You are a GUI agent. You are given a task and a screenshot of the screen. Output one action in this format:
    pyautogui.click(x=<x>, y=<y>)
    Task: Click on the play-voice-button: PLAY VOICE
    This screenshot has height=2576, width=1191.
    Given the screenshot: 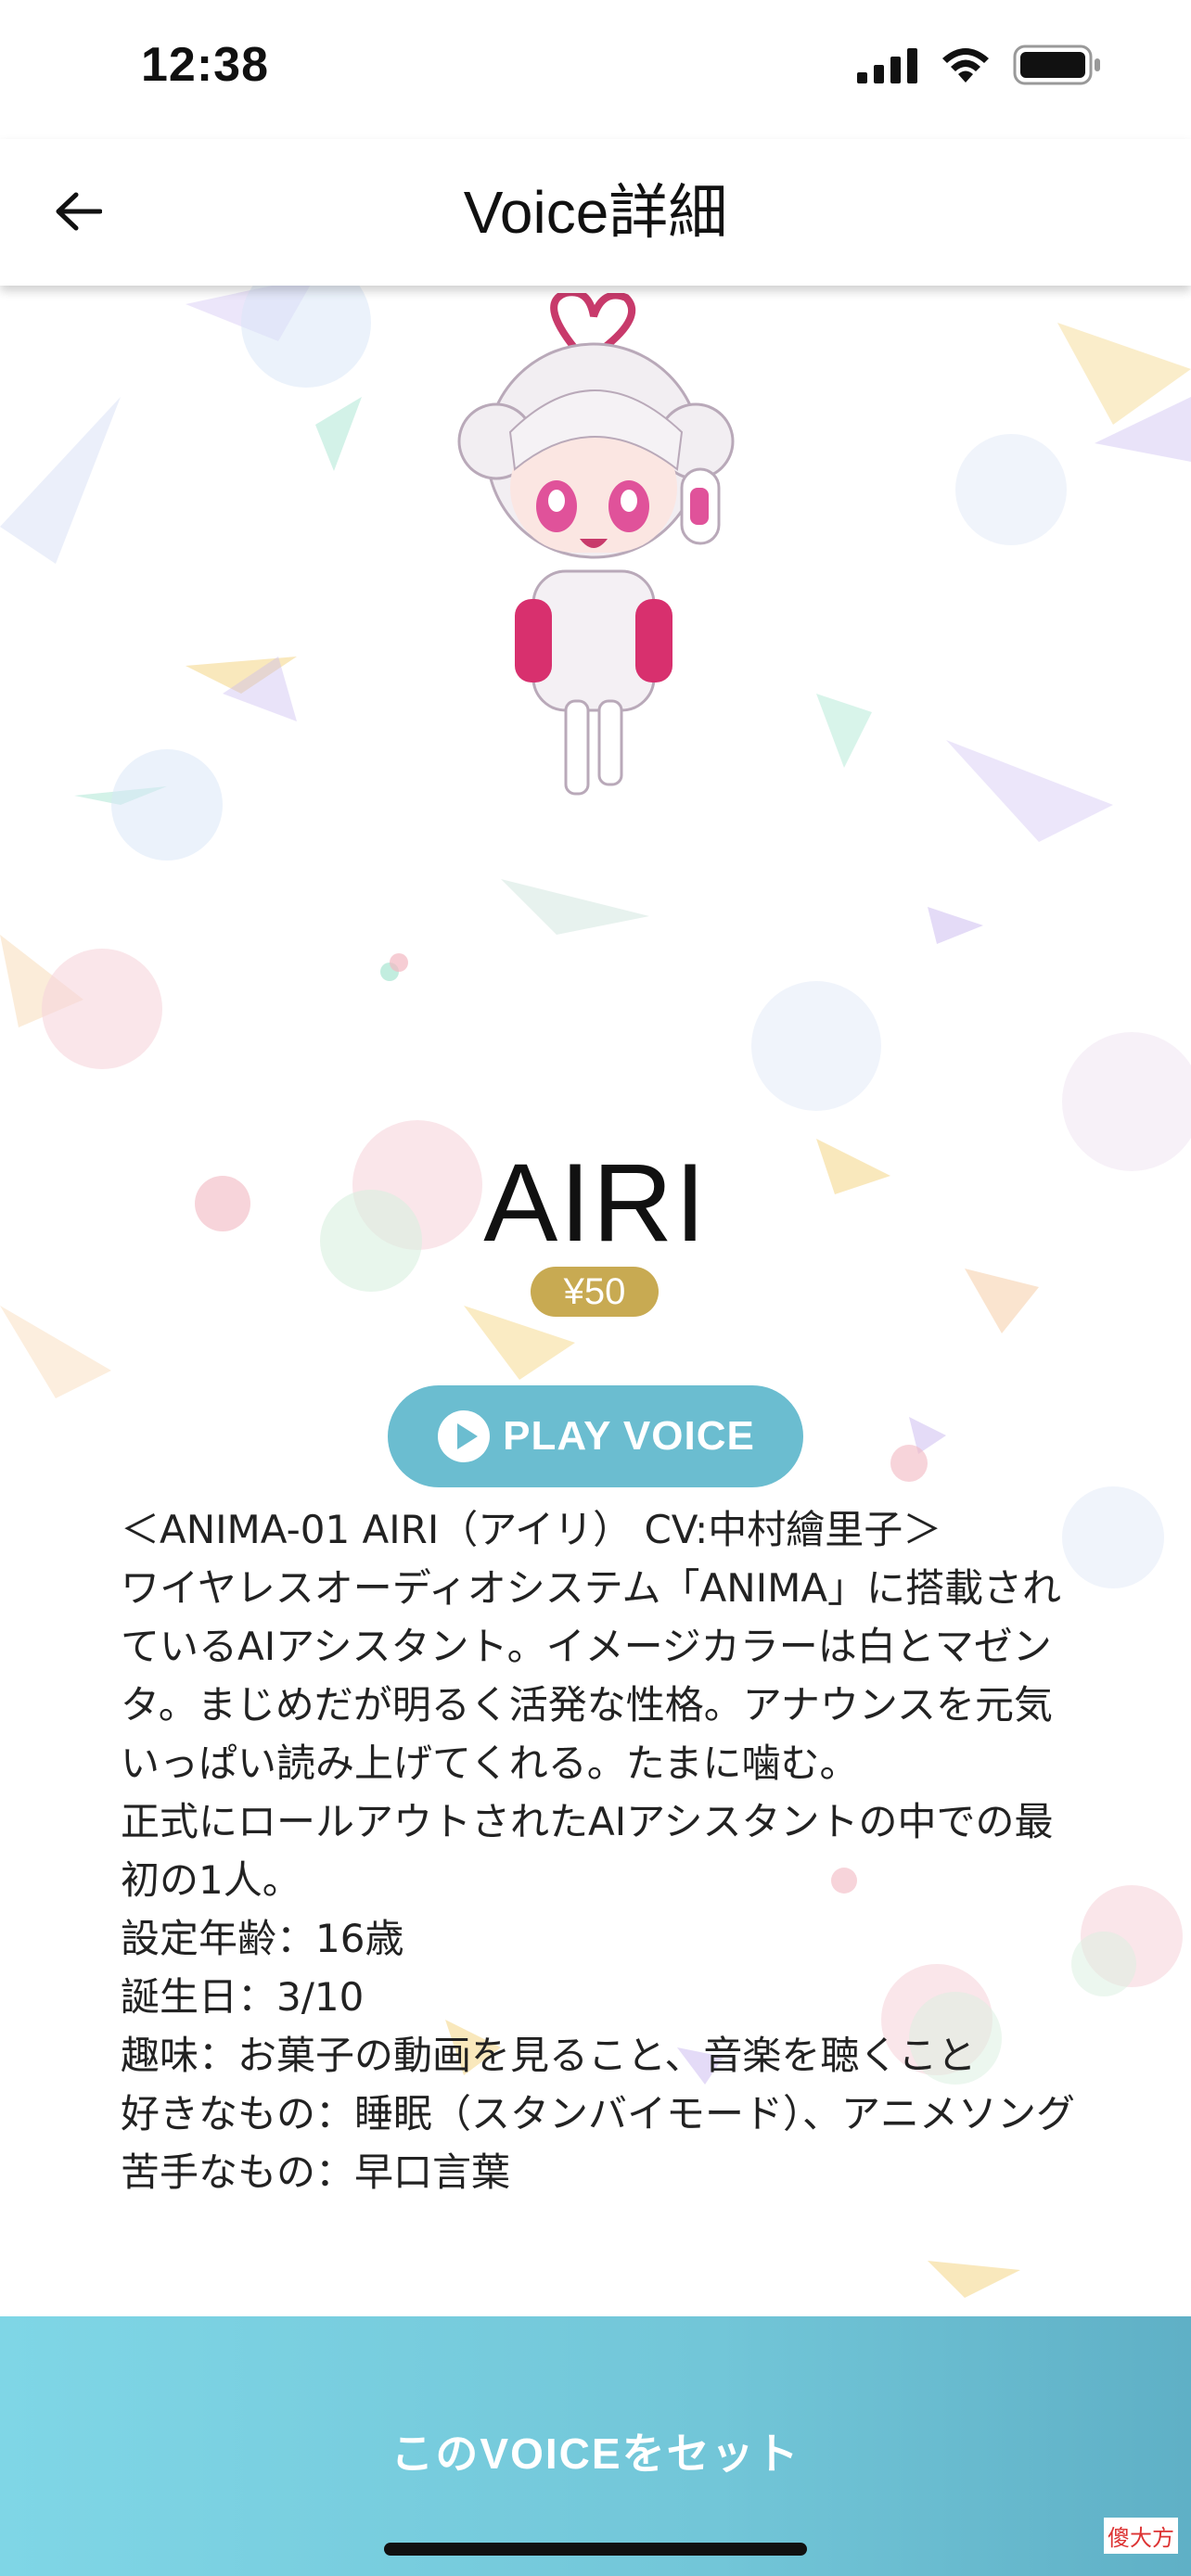 What is the action you would take?
    pyautogui.click(x=595, y=1436)
    